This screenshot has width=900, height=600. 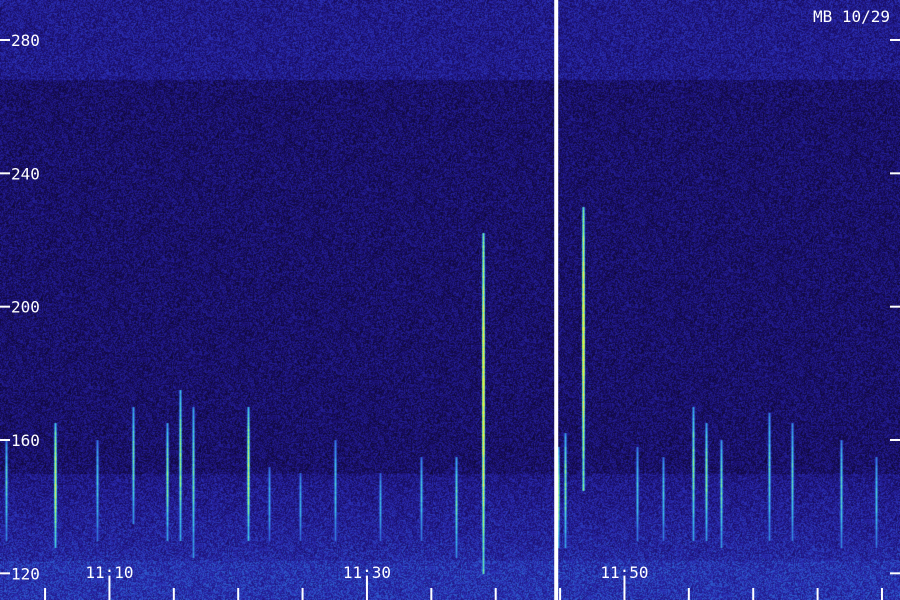 I want to click on x-axis: 11:10 11:30 11:50, so click(x=463, y=581).